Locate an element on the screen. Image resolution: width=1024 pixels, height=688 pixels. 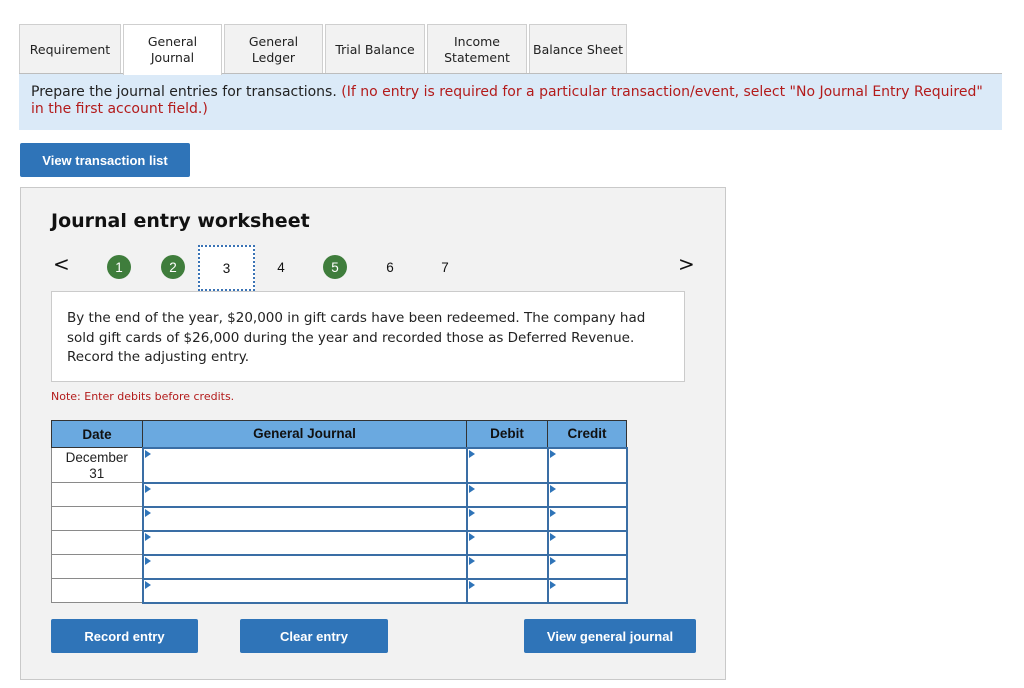
header-general-journal: General Journal is located at coordinates (304, 434).